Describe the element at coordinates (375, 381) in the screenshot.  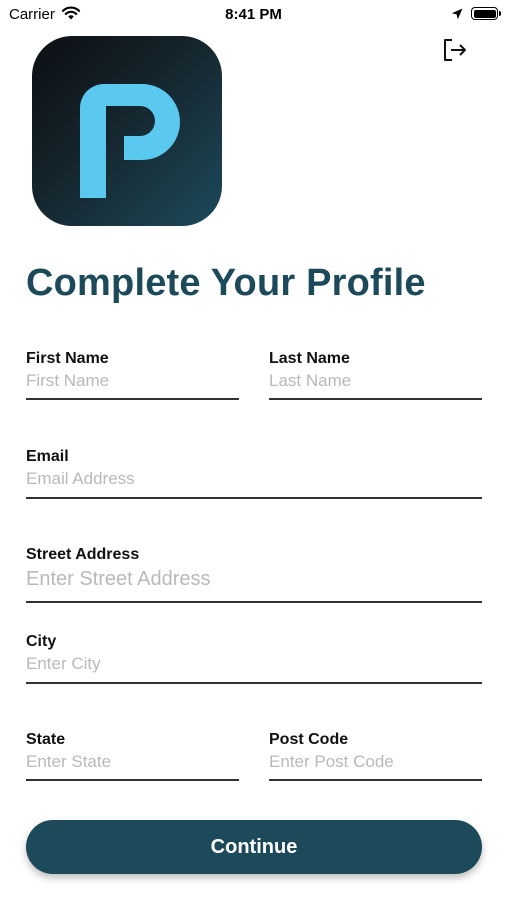
I see `last-name-input` at that location.